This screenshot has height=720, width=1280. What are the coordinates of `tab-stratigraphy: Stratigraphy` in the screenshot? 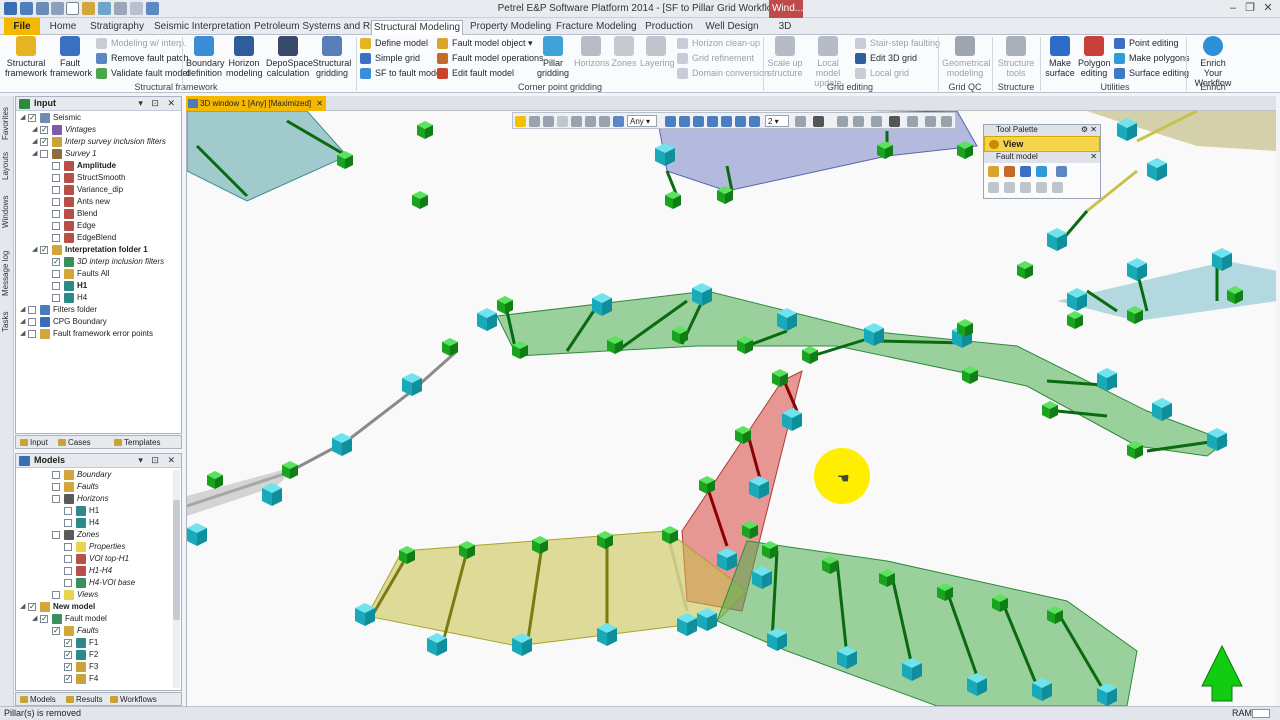 It's located at (117, 27).